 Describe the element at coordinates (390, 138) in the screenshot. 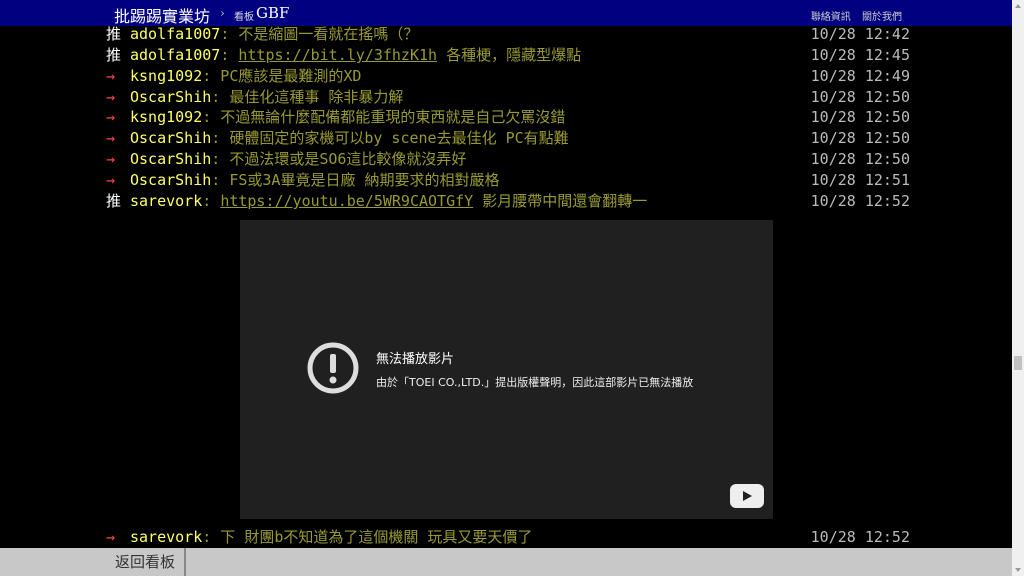

I see `push-content: : 硬體固定的家機可以by scene去最佳化 PC有點難` at that location.